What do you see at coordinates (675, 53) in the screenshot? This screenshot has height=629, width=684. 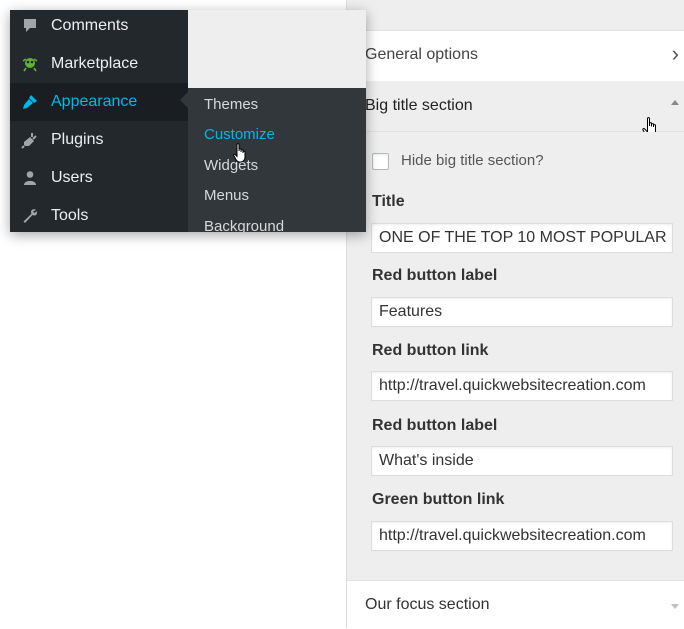 I see `chevron-right-icon: ›` at bounding box center [675, 53].